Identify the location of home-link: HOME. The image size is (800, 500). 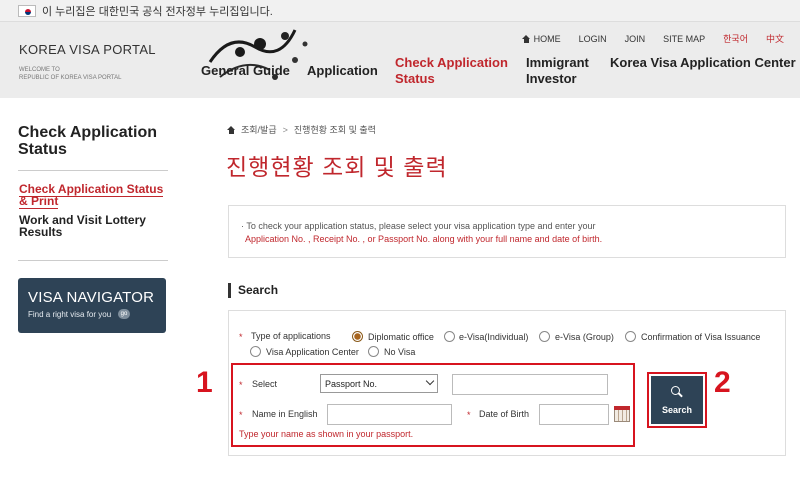
(541, 38).